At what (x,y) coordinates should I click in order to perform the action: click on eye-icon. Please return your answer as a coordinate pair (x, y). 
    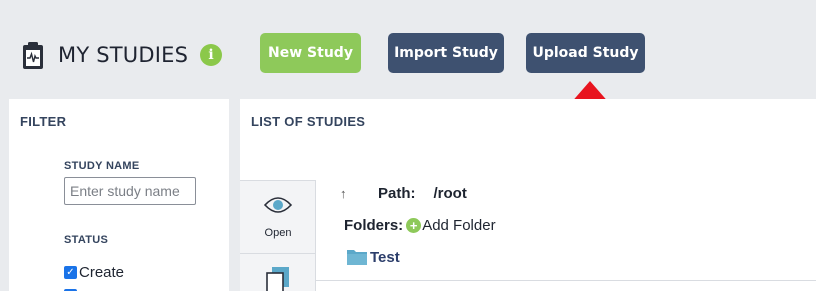
    Looking at the image, I should click on (278, 205).